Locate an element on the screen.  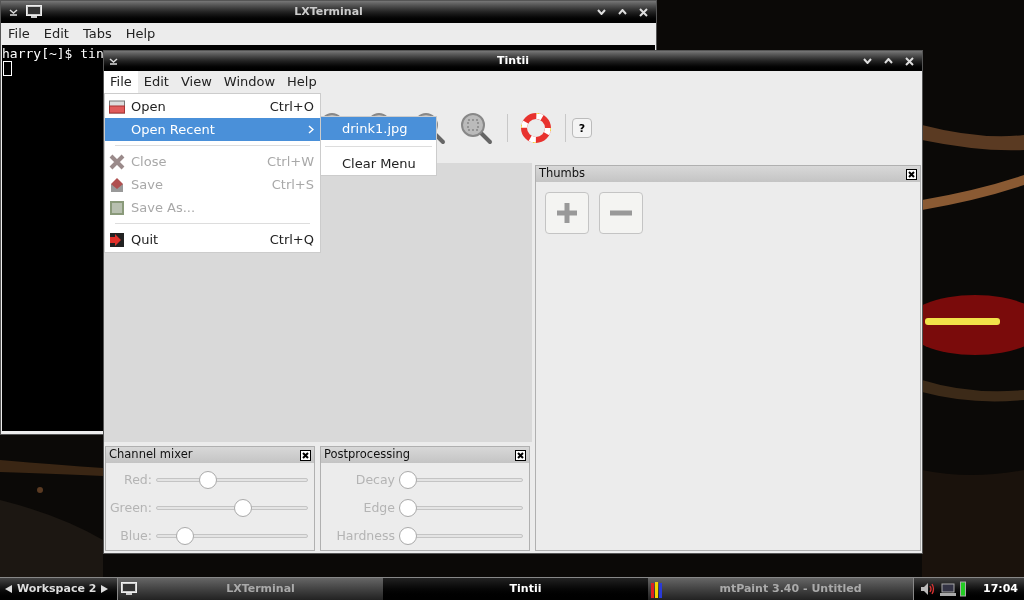
pencils-icon is located at coordinates (658, 589).